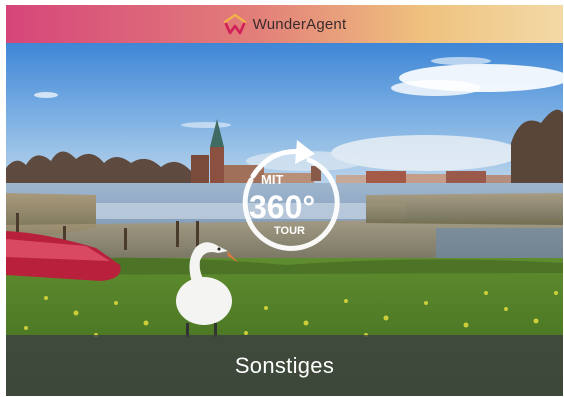 The image size is (564, 397). I want to click on brand-header: WunderAgent, so click(284, 24).